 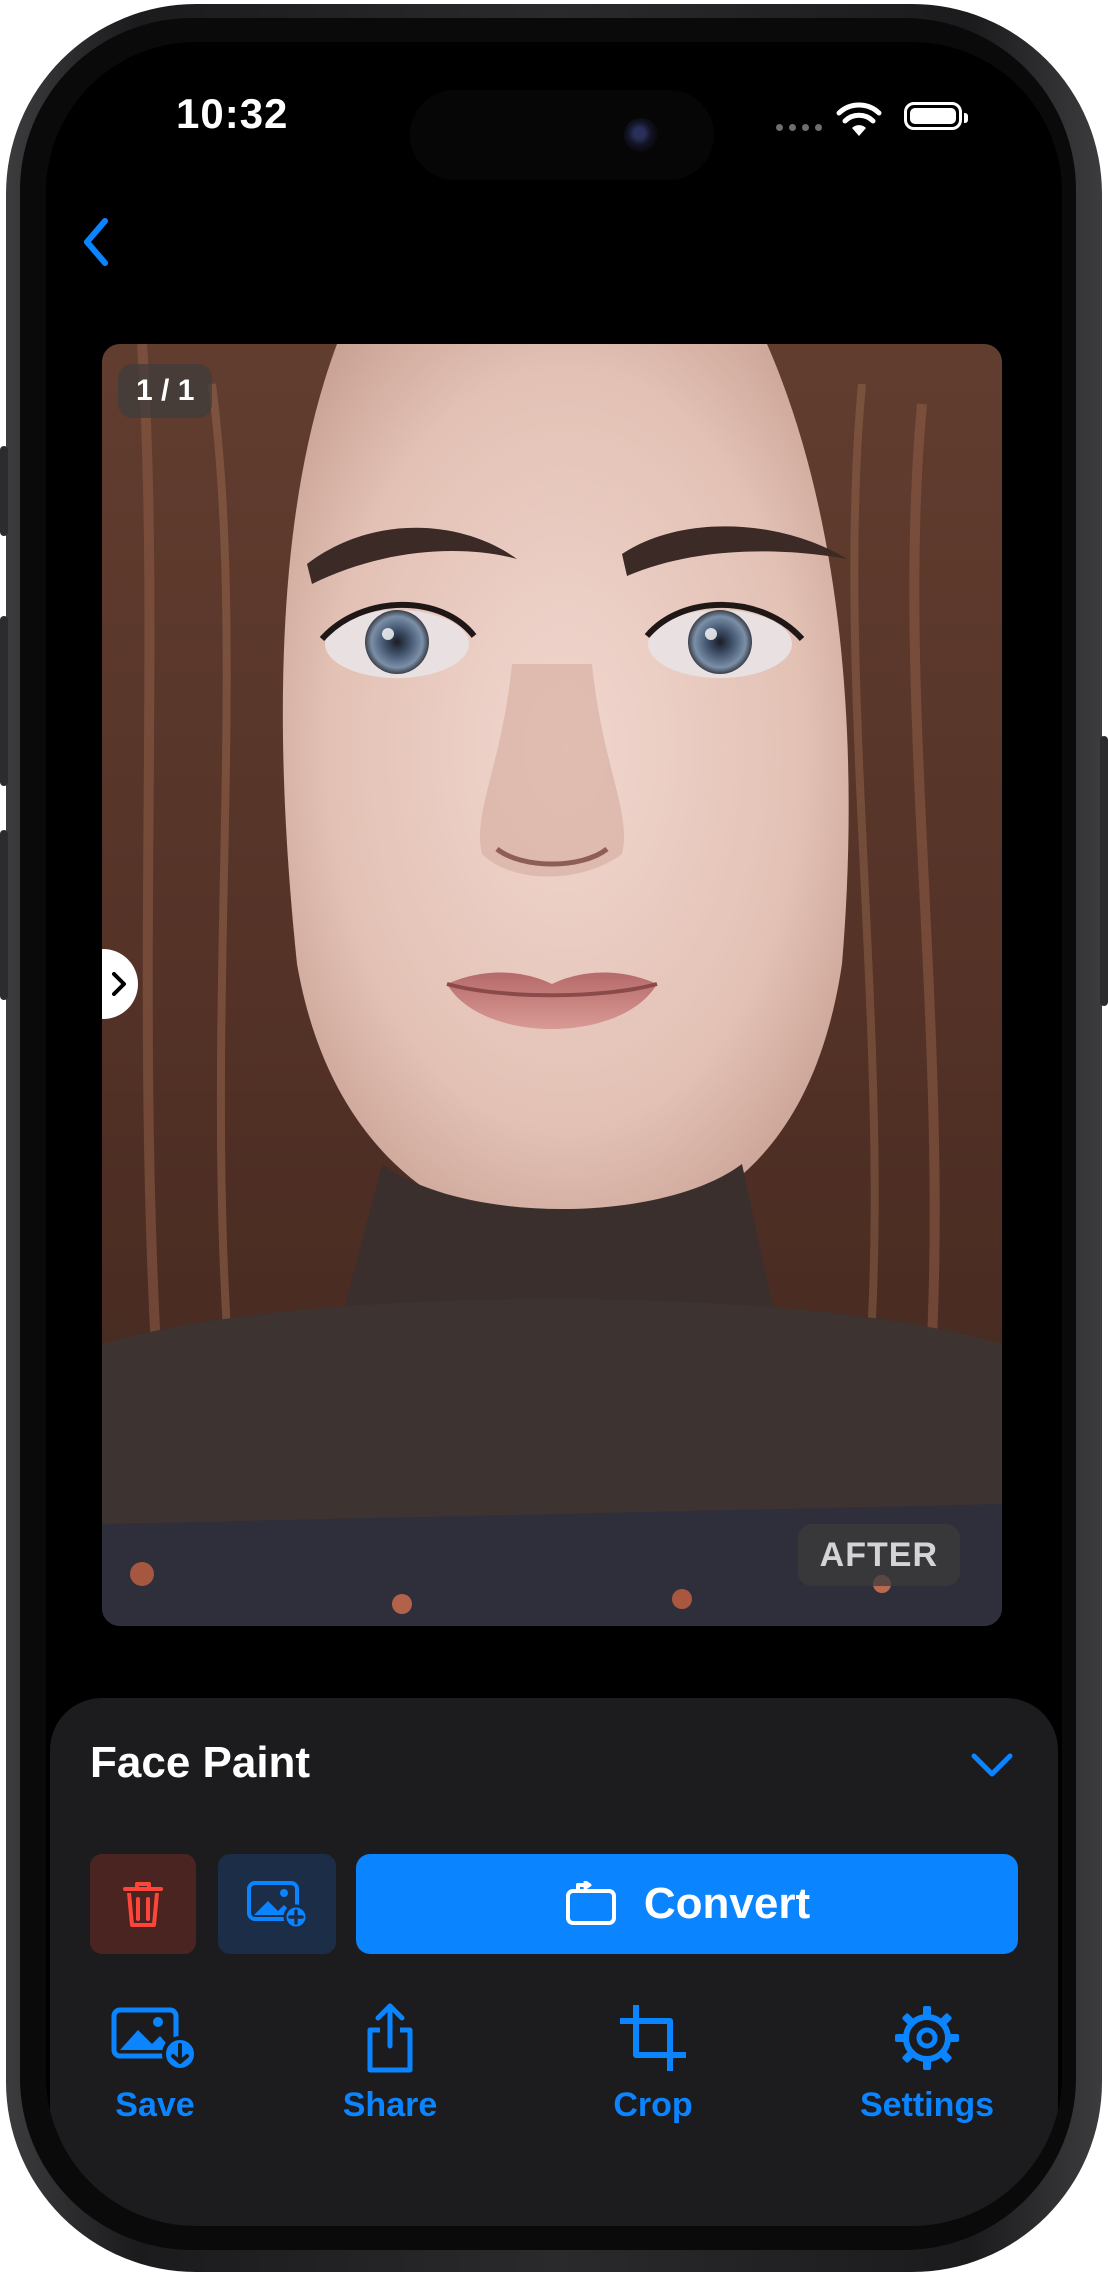 What do you see at coordinates (1104, 871) in the screenshot?
I see `power-button` at bounding box center [1104, 871].